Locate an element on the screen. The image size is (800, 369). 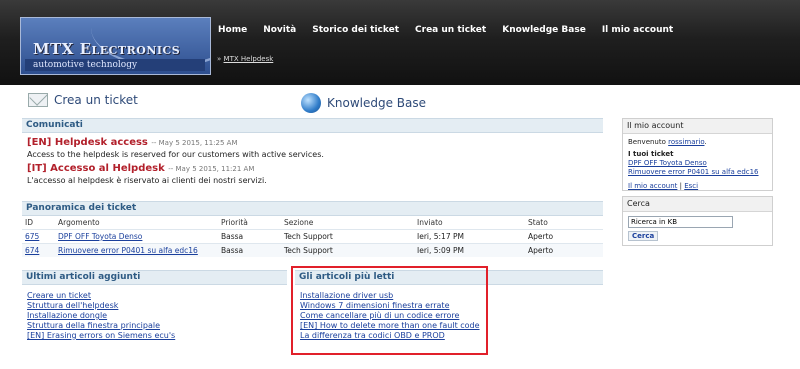
ticket-sent: Ieri, 5:09 PM is located at coordinates (469, 250).